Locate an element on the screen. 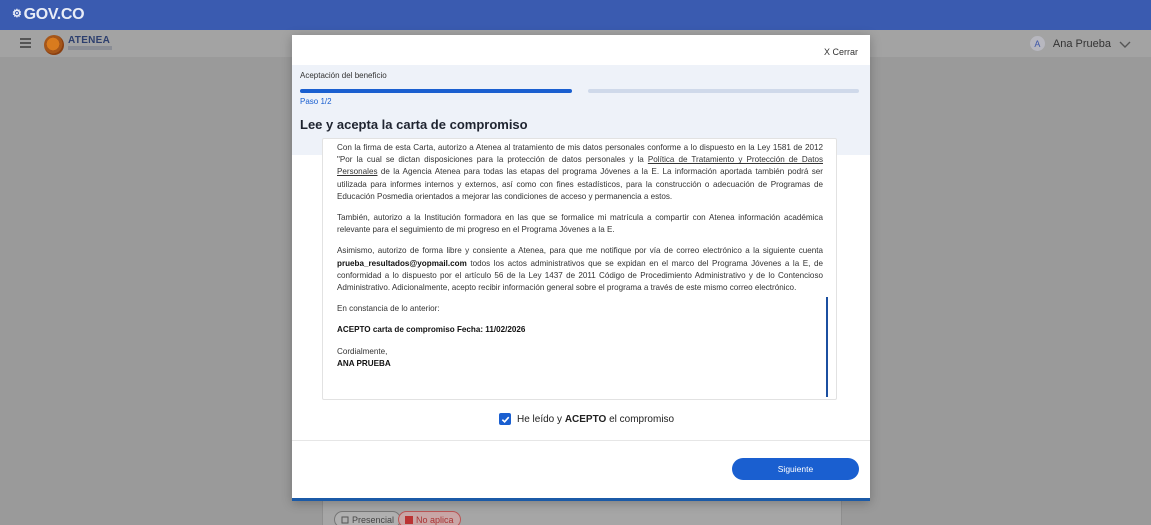  signature-block: Cordialmente, ANA PRUEBA is located at coordinates (580, 358).